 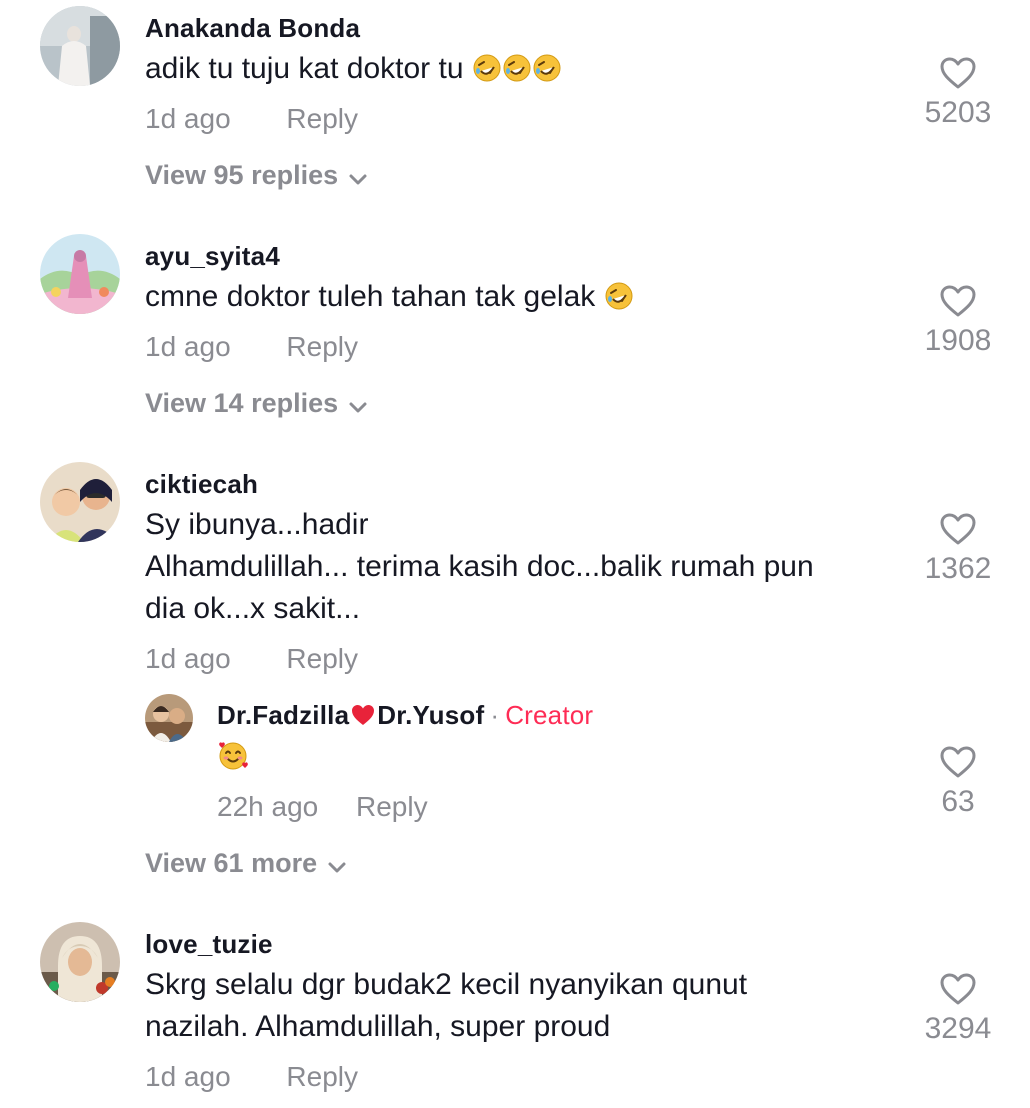 I want to click on like-count: 3294, so click(x=958, y=1028).